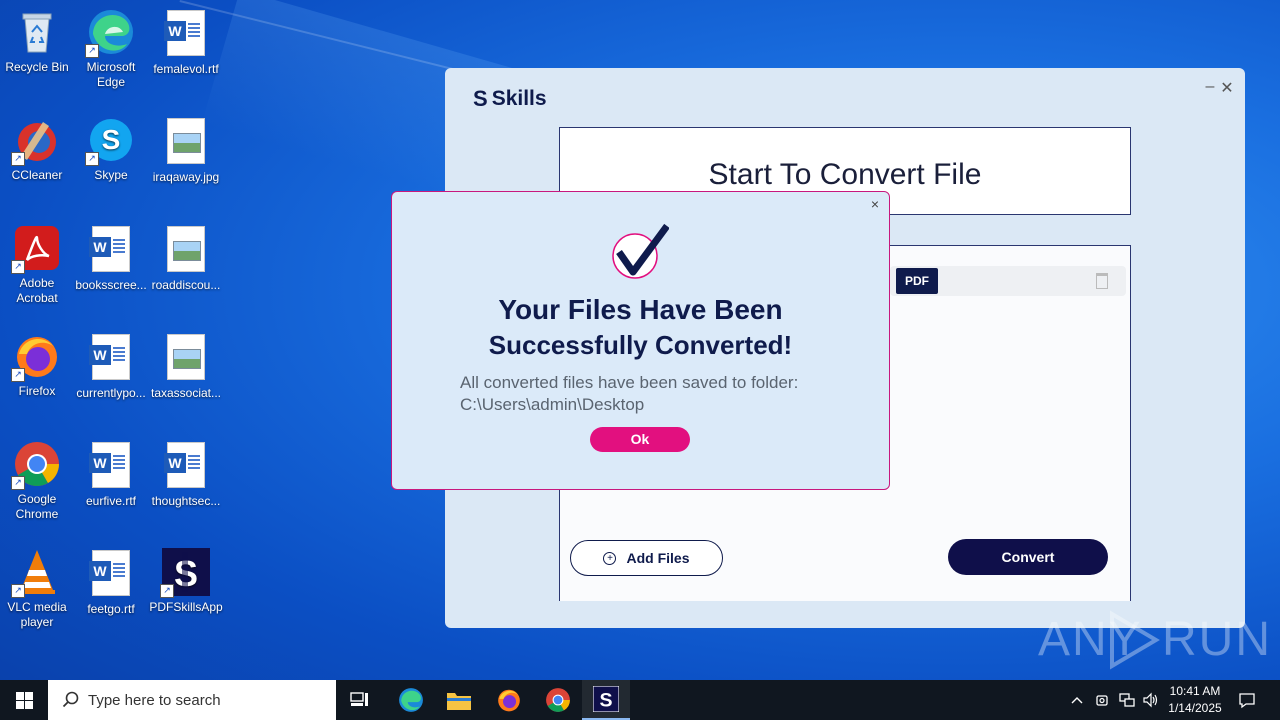 Image resolution: width=1280 pixels, height=720 pixels. What do you see at coordinates (154, 700) in the screenshot?
I see `search-placeholder: Type here to search` at bounding box center [154, 700].